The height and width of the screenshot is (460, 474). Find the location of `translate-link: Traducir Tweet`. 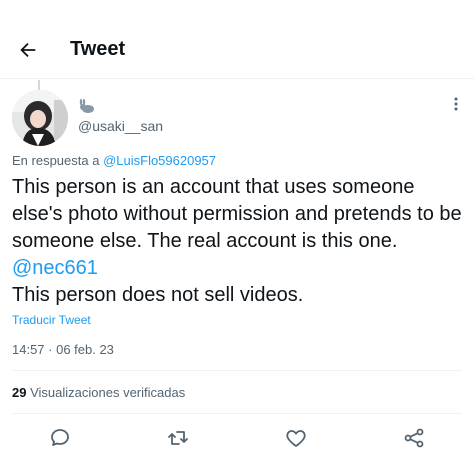

translate-link: Traducir Tweet is located at coordinates (51, 320).